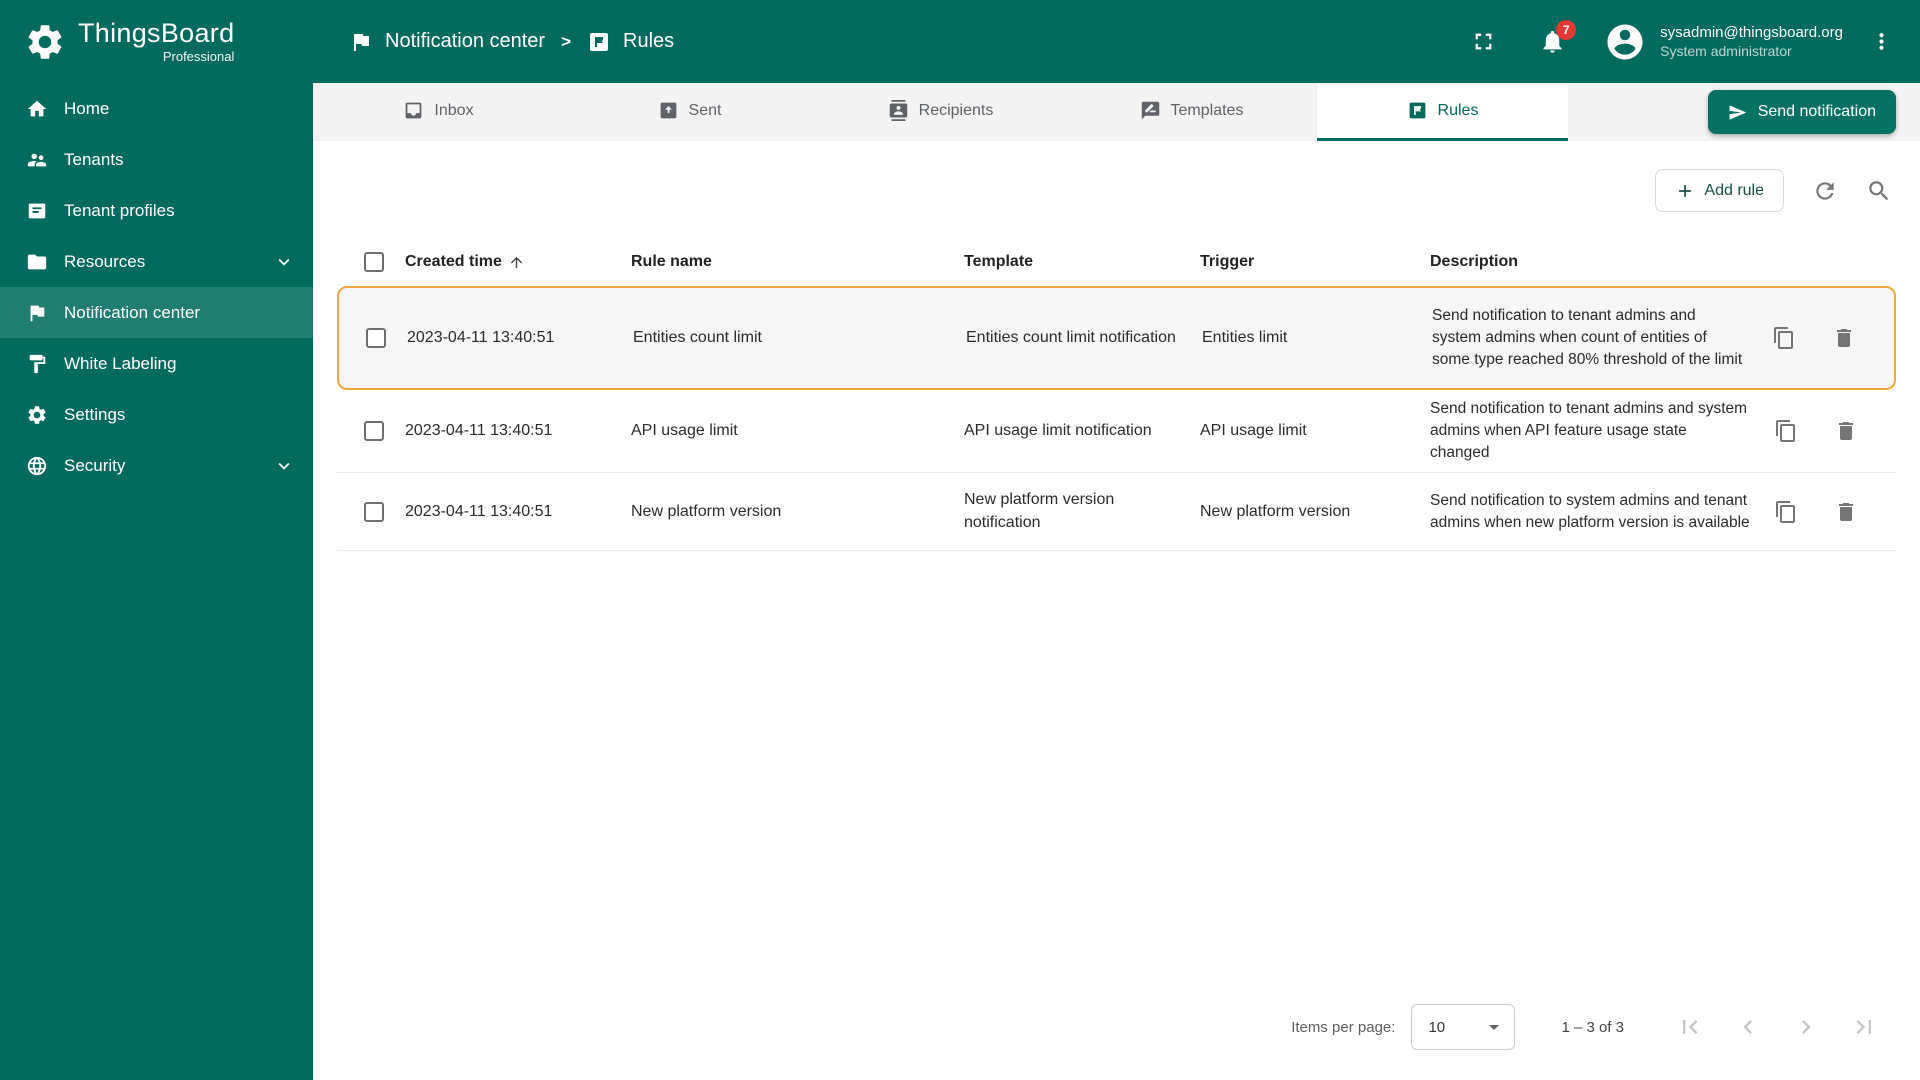 The height and width of the screenshot is (1080, 1920). Describe the element at coordinates (1801, 112) in the screenshot. I see `send-notification-button: Send notification` at that location.